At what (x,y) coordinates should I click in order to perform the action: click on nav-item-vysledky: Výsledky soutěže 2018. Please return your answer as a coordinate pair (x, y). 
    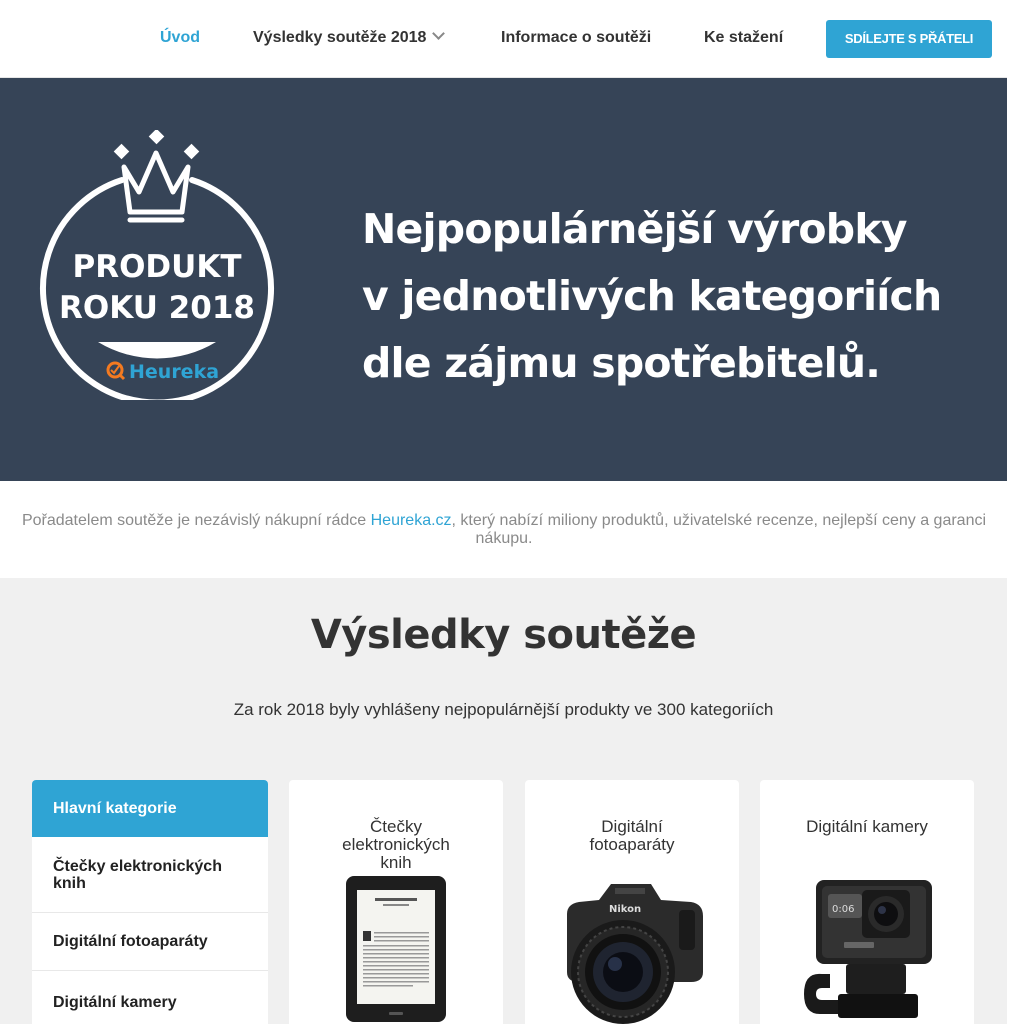
    Looking at the image, I should click on (349, 37).